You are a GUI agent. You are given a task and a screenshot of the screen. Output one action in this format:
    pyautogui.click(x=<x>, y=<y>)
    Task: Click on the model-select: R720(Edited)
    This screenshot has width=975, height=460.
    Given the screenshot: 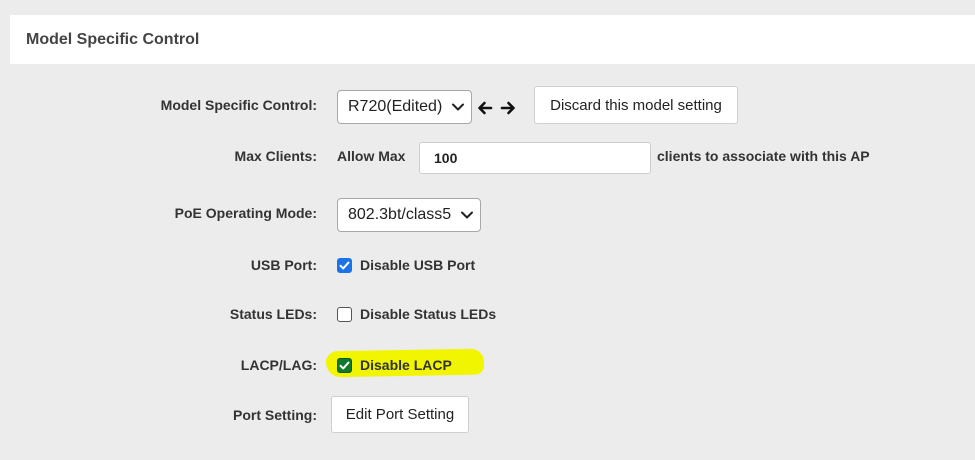 What is the action you would take?
    pyautogui.click(x=404, y=107)
    